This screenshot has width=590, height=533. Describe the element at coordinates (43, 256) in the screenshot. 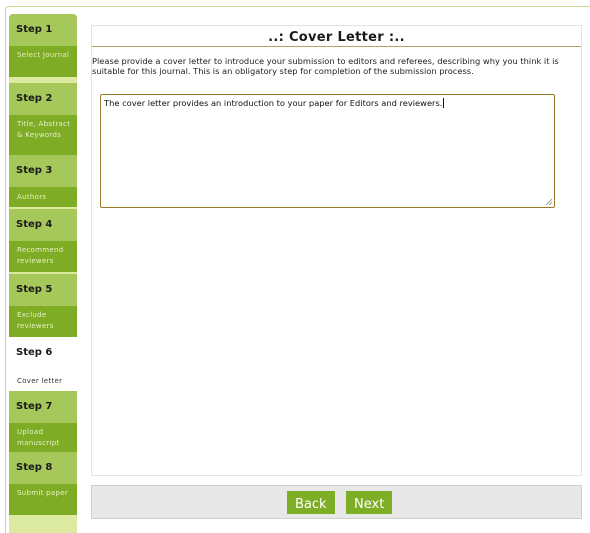

I see `step-label: Recommend reviewers` at that location.